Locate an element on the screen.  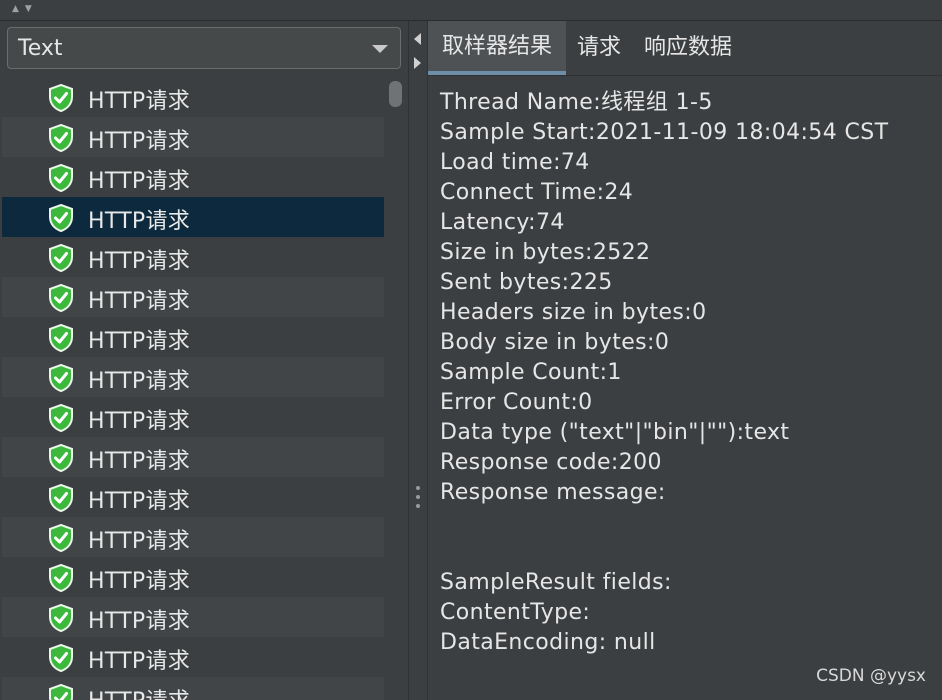
collapse-arrows-icon: ▲▼ is located at coordinates (25, 9).